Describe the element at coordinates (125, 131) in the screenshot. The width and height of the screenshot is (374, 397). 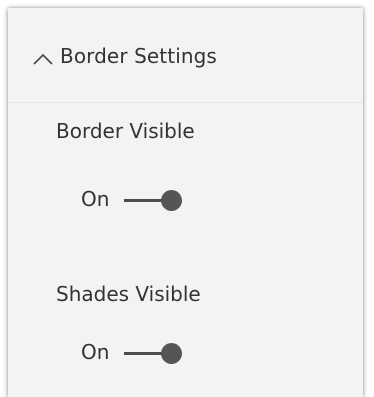
I see `border-visible-label: Border Visible` at that location.